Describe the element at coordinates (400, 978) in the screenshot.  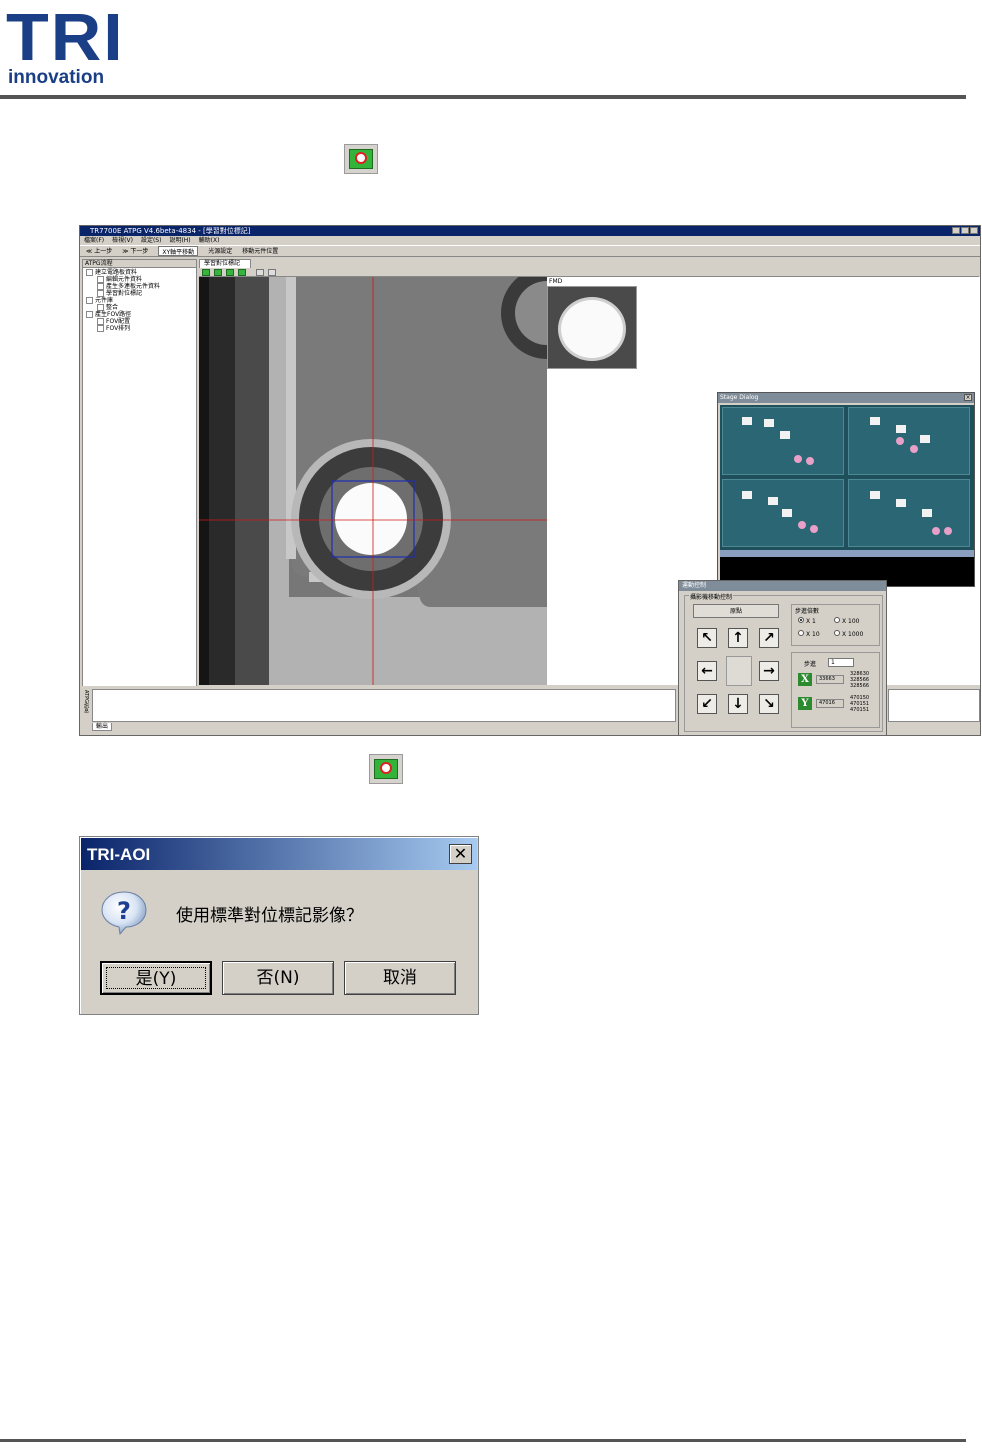
I see `cancel-button: 取消` at that location.